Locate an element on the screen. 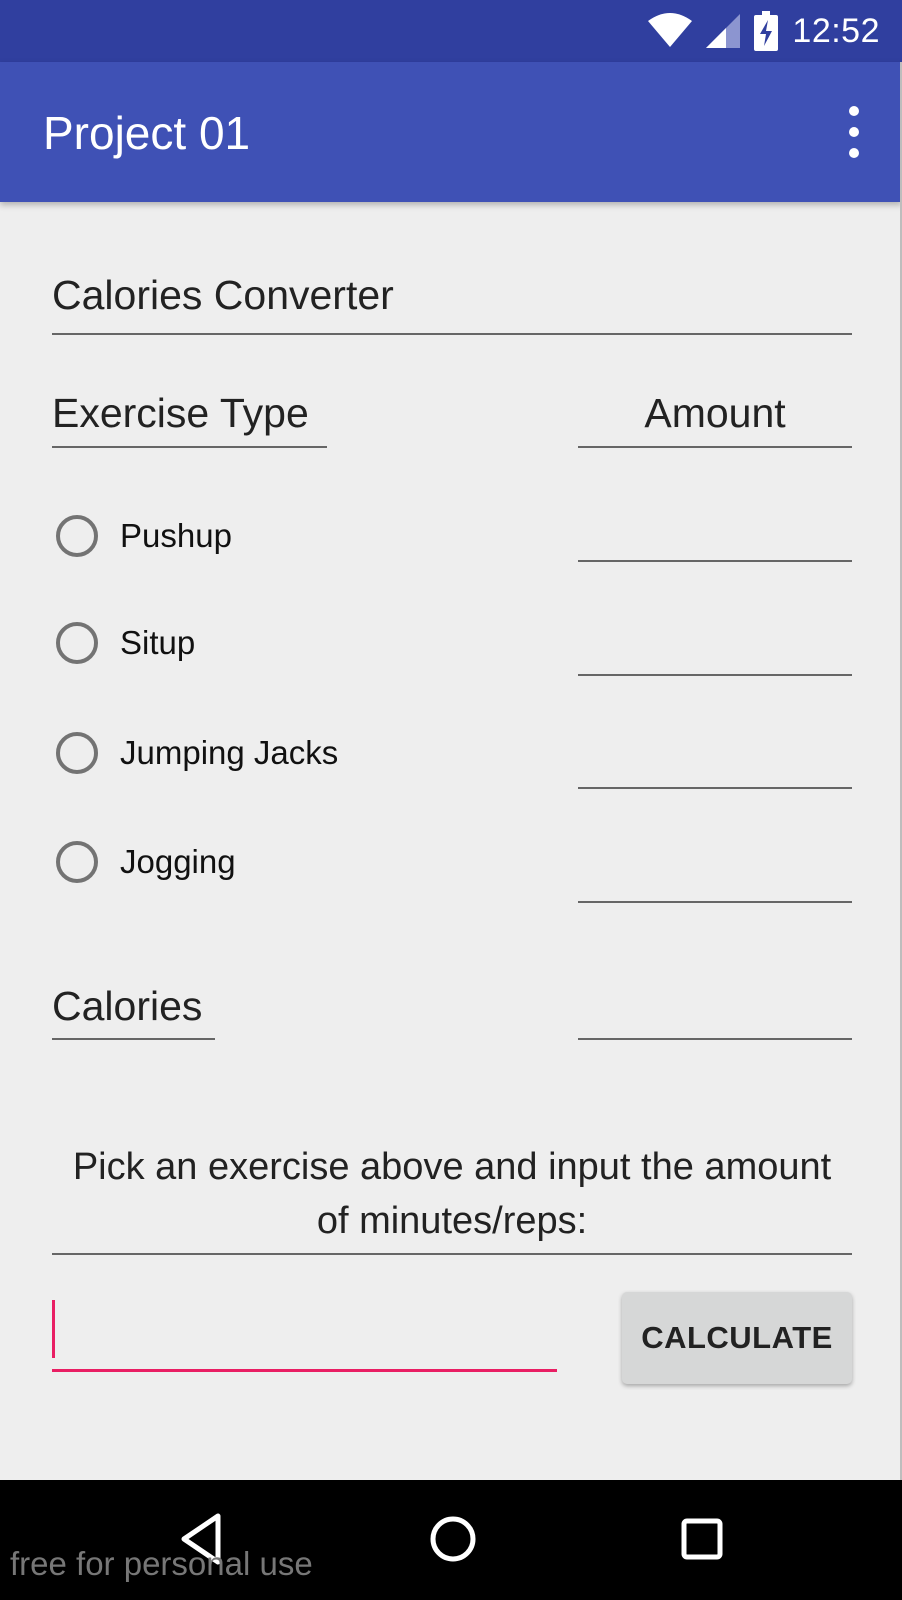 This screenshot has height=1600, width=902. app-bar: Project 01 is located at coordinates (451, 132).